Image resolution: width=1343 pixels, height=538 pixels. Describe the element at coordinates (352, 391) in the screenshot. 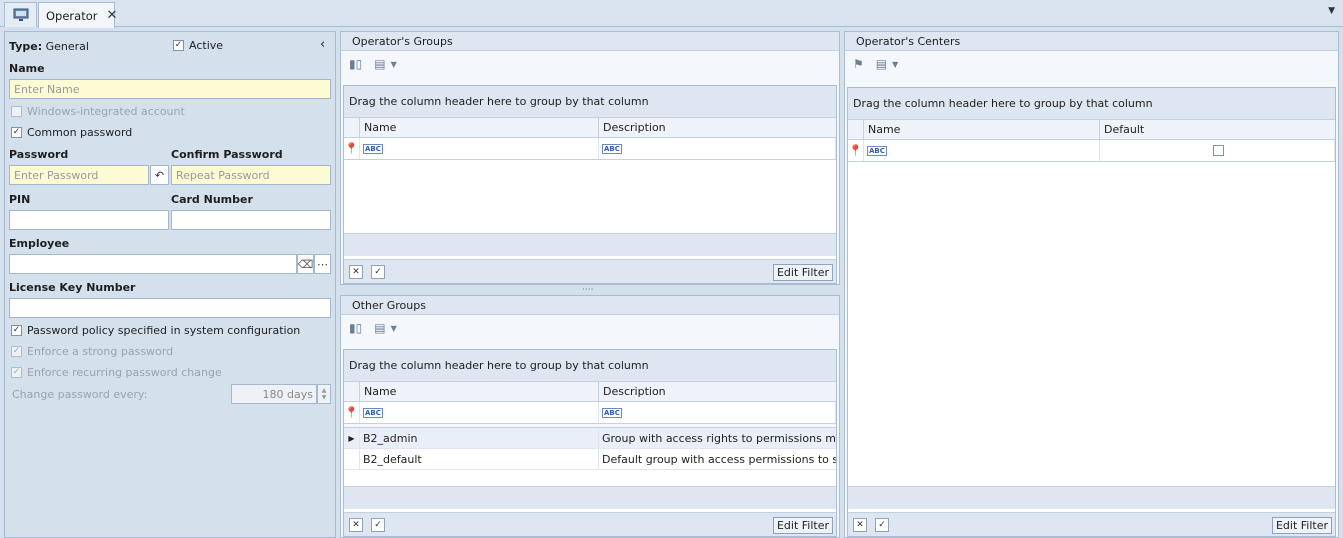

I see `header-spacer` at that location.